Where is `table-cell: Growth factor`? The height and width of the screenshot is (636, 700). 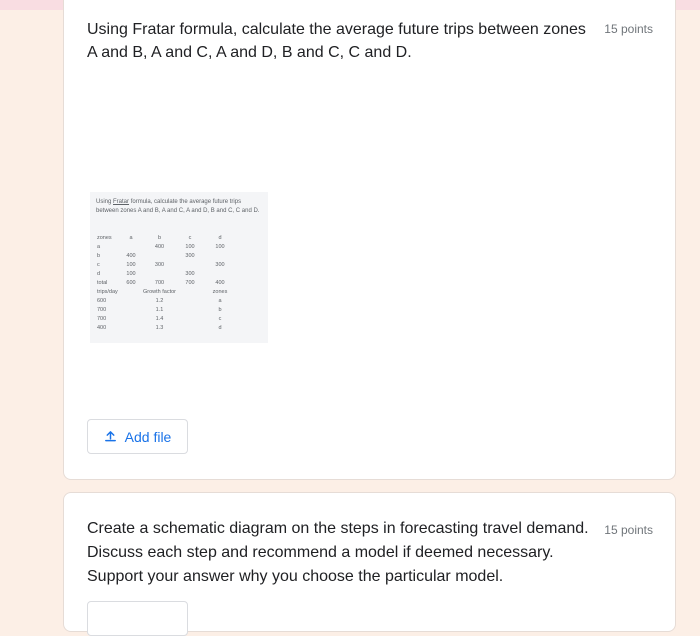 table-cell: Growth factor is located at coordinates (160, 291).